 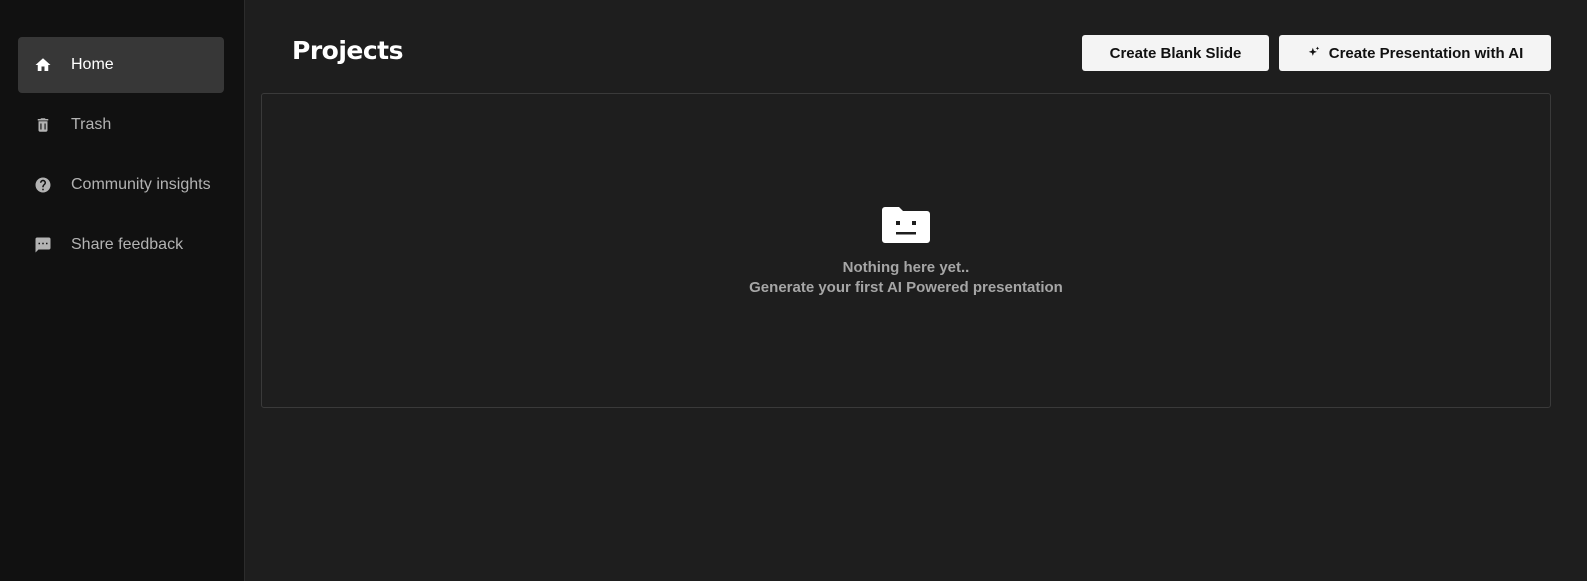 I want to click on sidebar-item-label: Trash, so click(x=91, y=124).